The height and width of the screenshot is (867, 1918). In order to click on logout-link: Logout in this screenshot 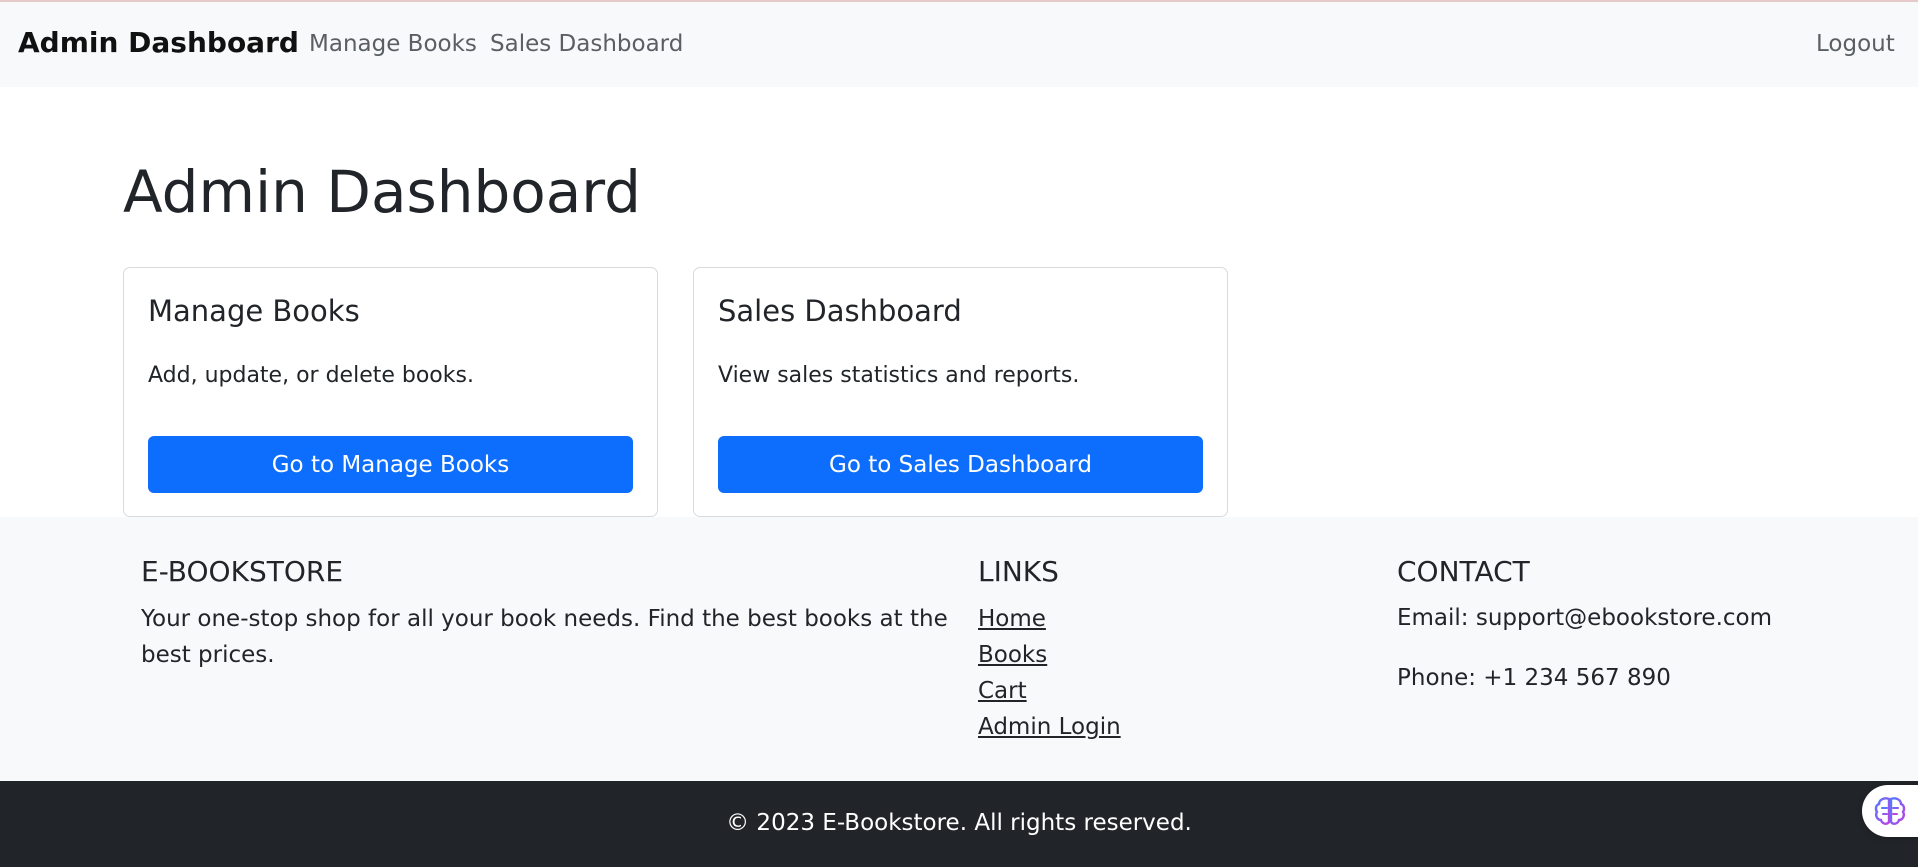, I will do `click(1855, 44)`.